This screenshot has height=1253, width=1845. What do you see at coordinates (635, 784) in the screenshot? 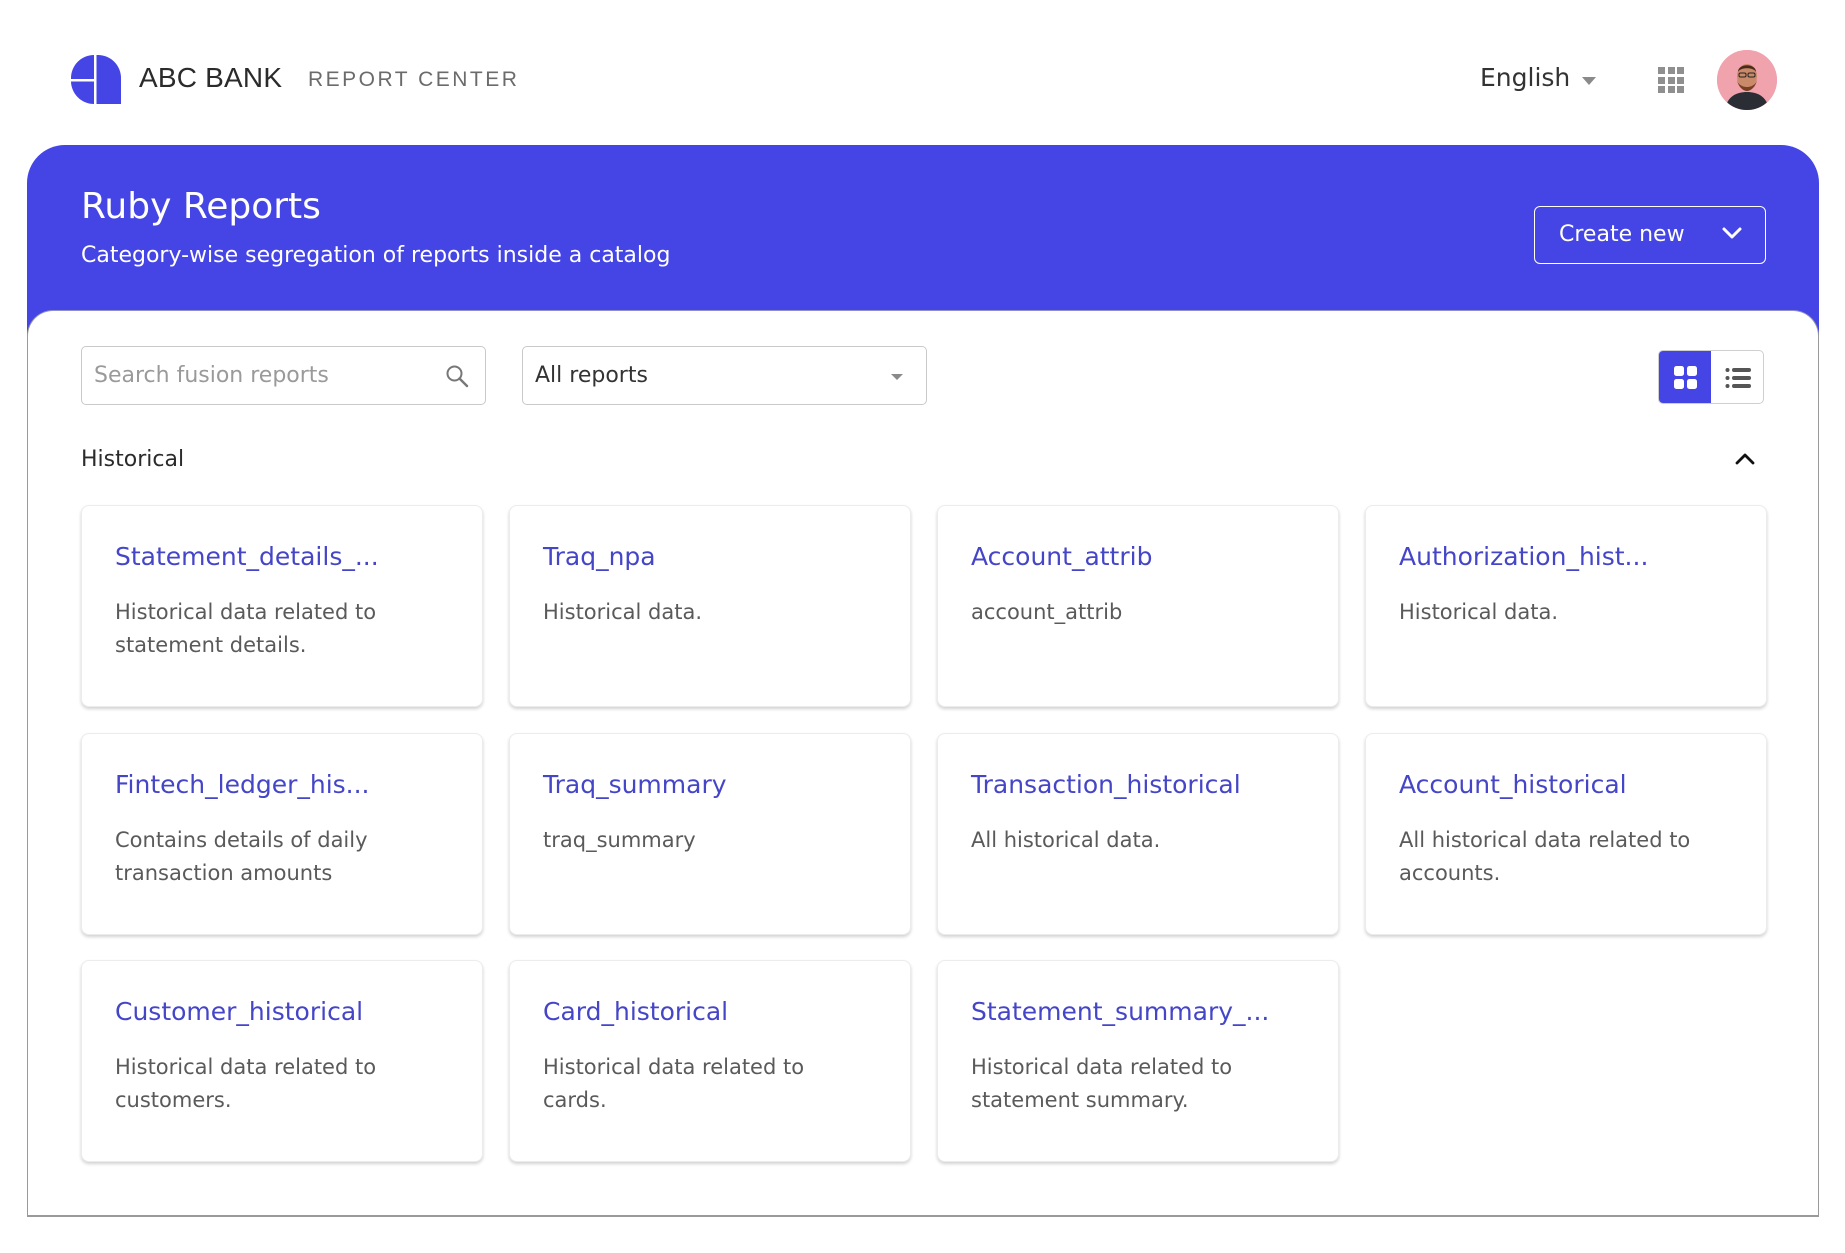
I see `report-card-title: Traq_summary` at bounding box center [635, 784].